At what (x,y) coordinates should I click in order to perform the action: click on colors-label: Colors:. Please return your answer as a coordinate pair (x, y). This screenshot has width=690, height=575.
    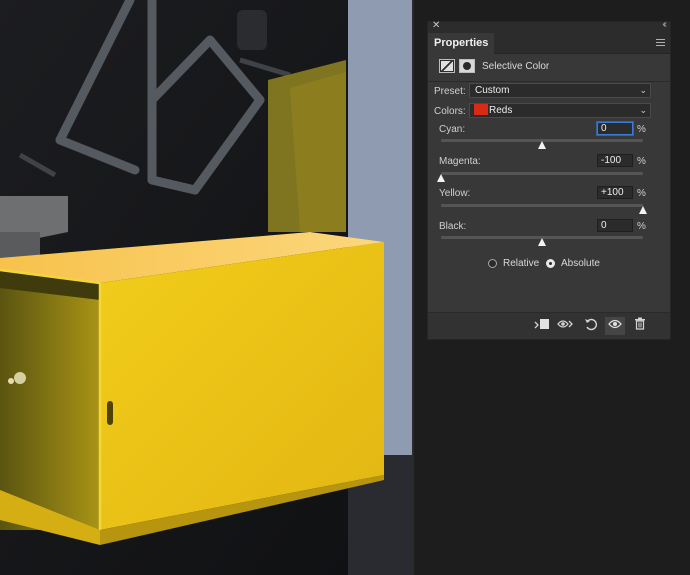
    Looking at the image, I should click on (450, 111).